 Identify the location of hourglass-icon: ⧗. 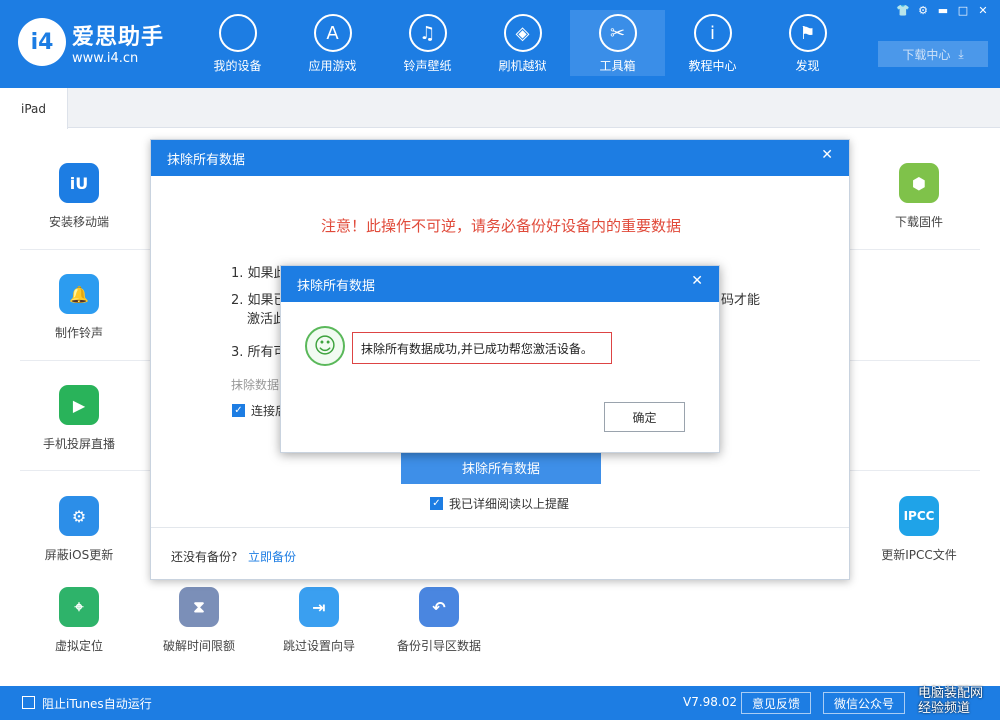
(199, 607).